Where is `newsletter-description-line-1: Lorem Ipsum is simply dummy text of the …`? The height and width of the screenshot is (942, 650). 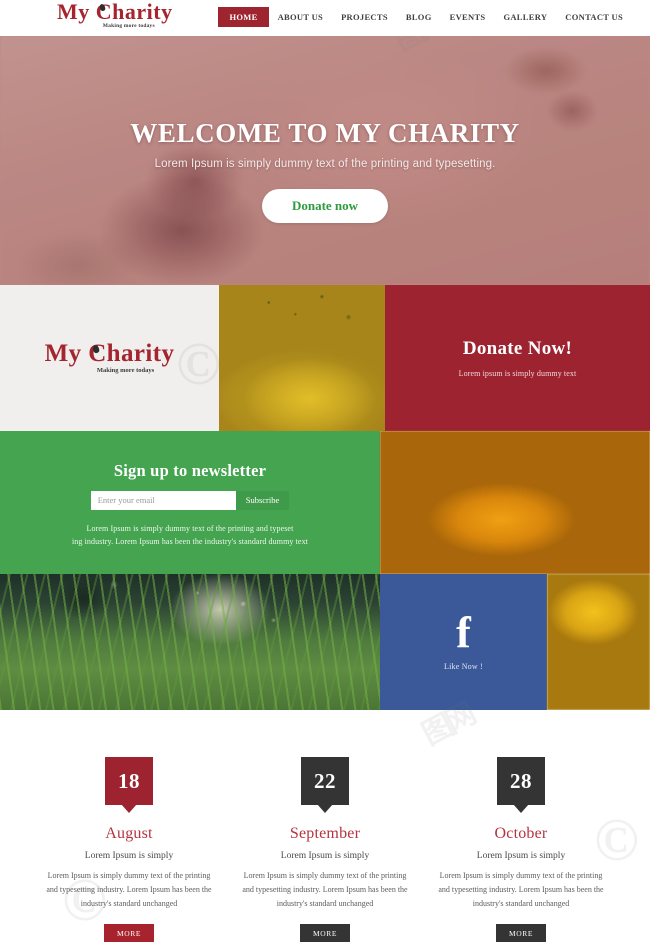
newsletter-description-line-1: Lorem Ipsum is simply dummy text of the … is located at coordinates (190, 528).